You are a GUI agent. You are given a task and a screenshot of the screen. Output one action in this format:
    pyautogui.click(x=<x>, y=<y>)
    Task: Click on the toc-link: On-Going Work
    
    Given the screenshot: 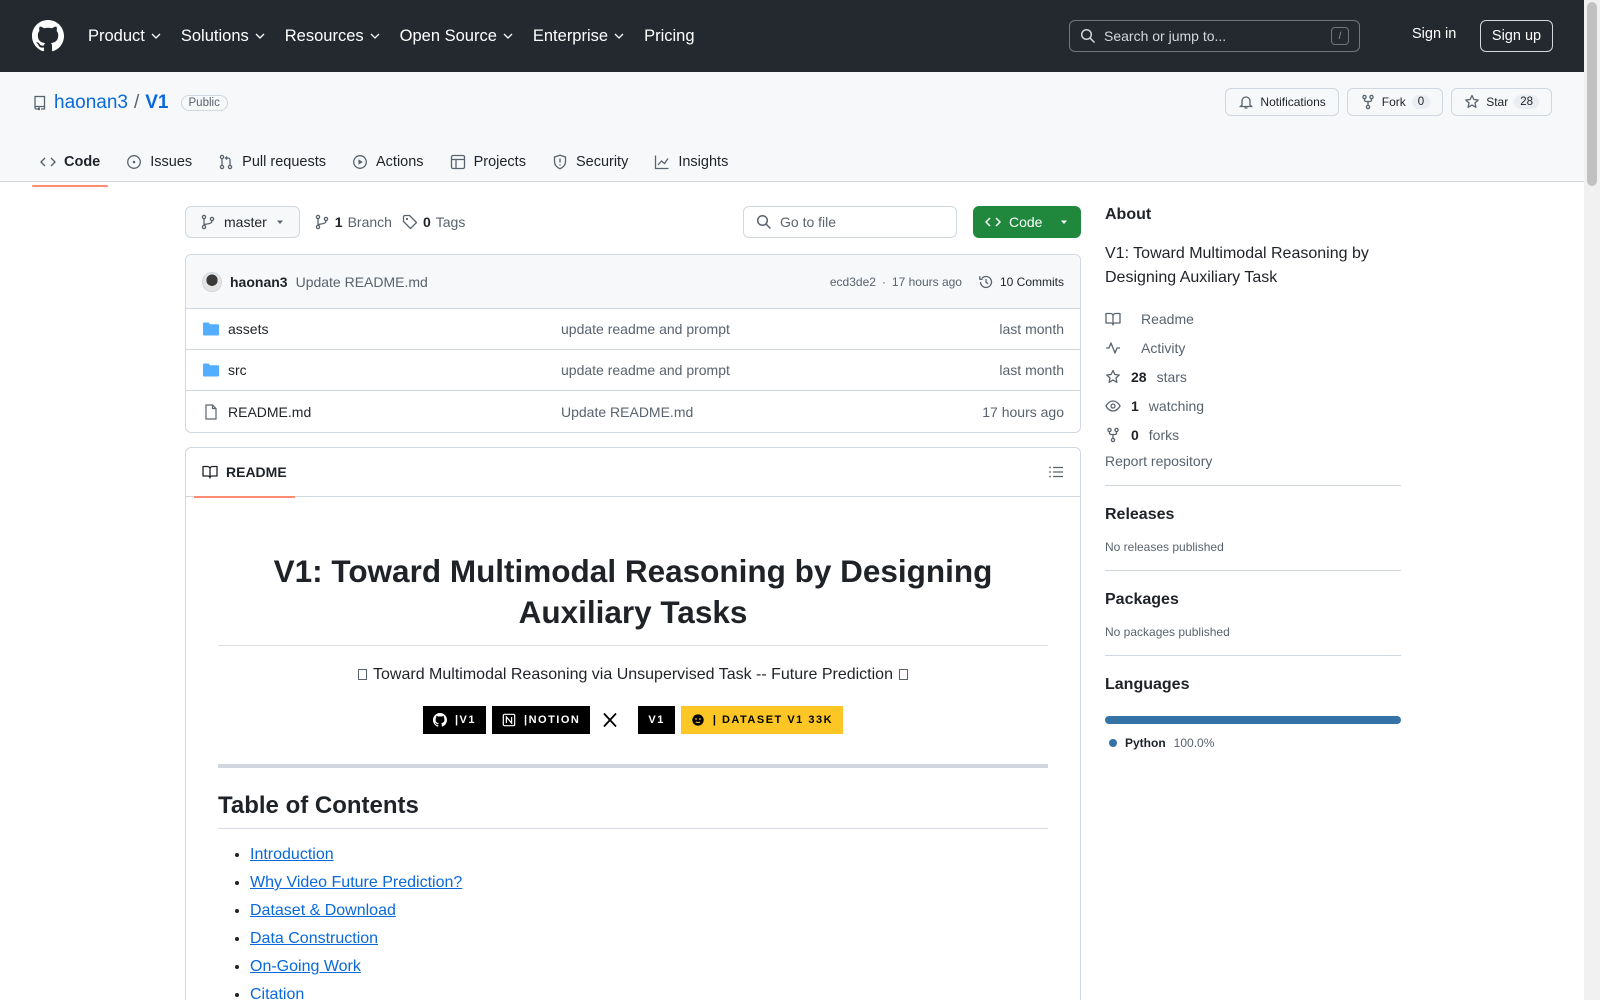 What is the action you would take?
    pyautogui.click(x=305, y=966)
    